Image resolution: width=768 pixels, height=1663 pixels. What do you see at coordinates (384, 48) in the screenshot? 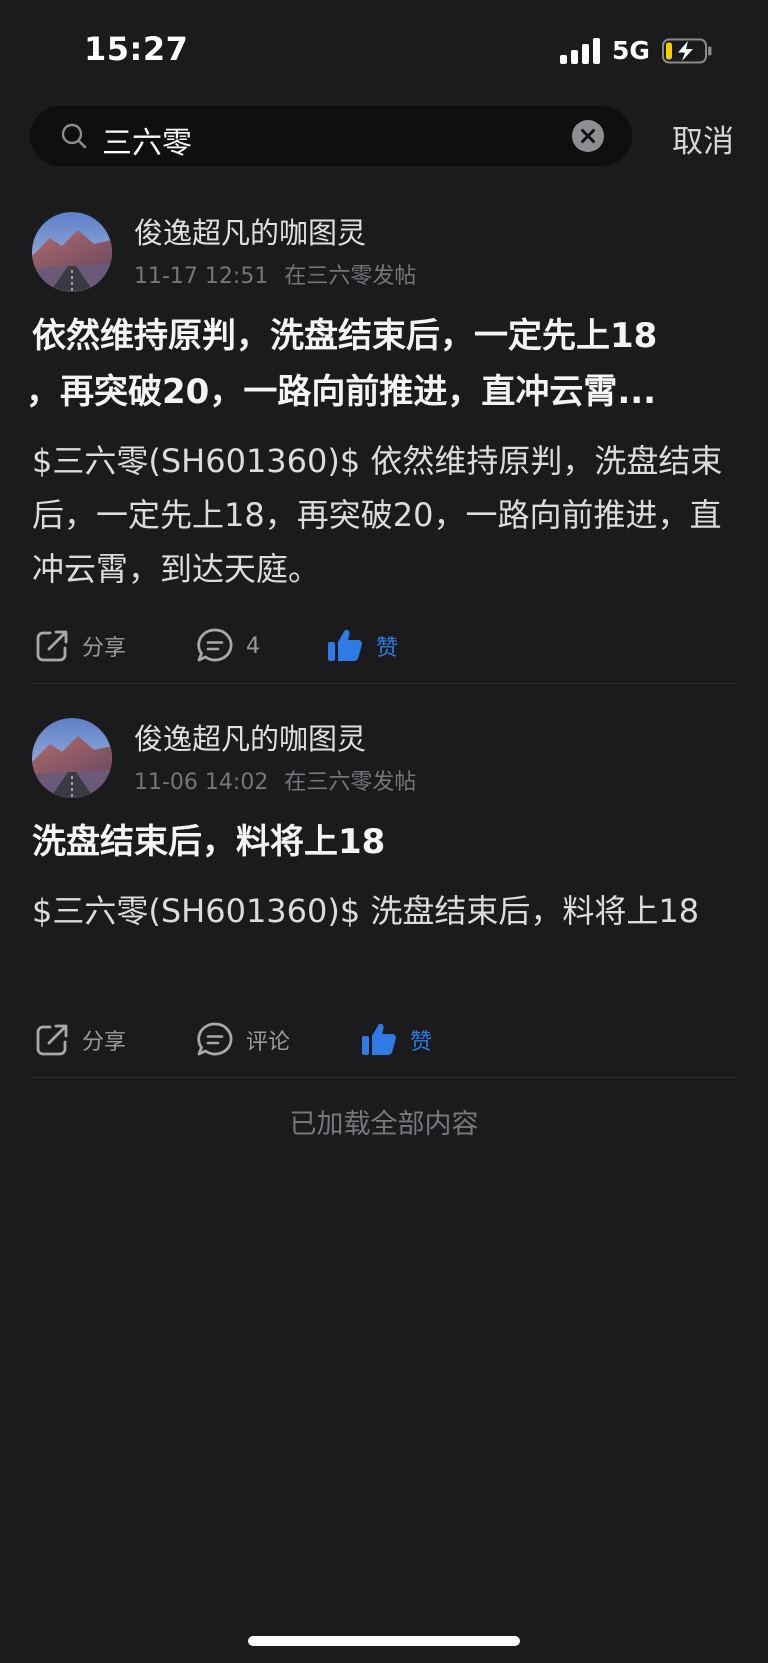
I see `status-bar: 15:27 5G` at bounding box center [384, 48].